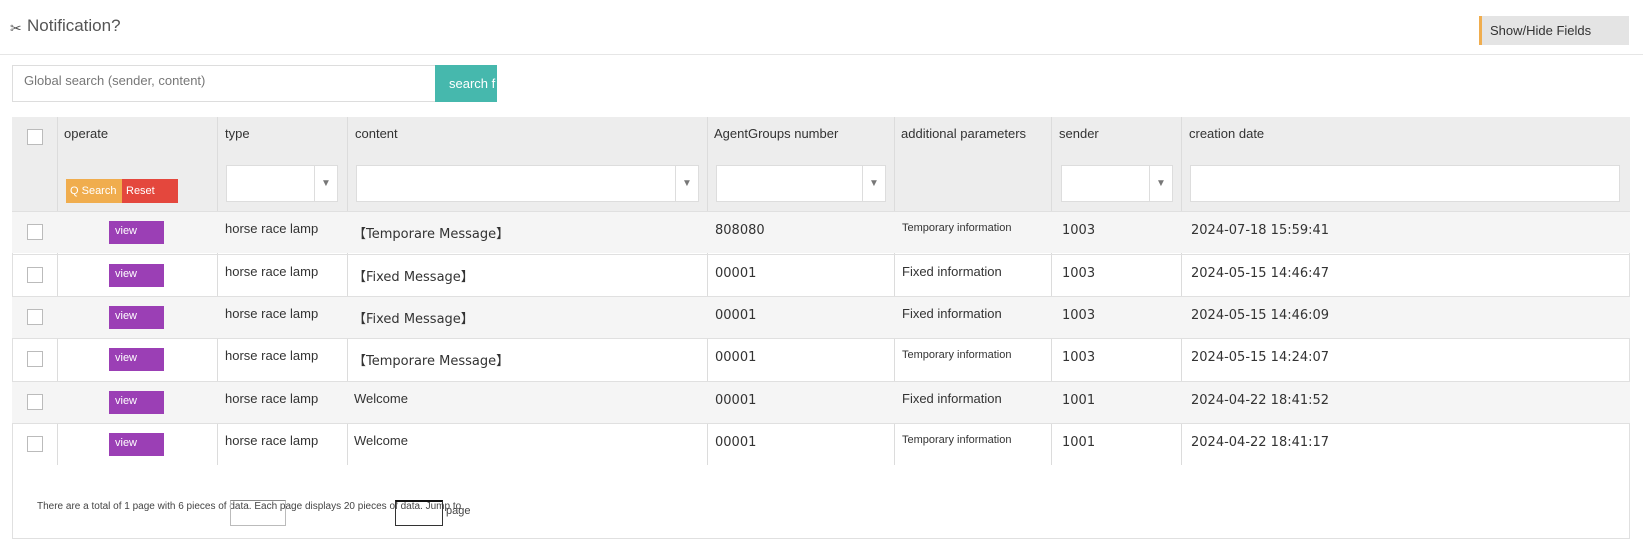 This screenshot has width=1643, height=551. I want to click on cell-agentgroups-number: 808080, so click(740, 230).